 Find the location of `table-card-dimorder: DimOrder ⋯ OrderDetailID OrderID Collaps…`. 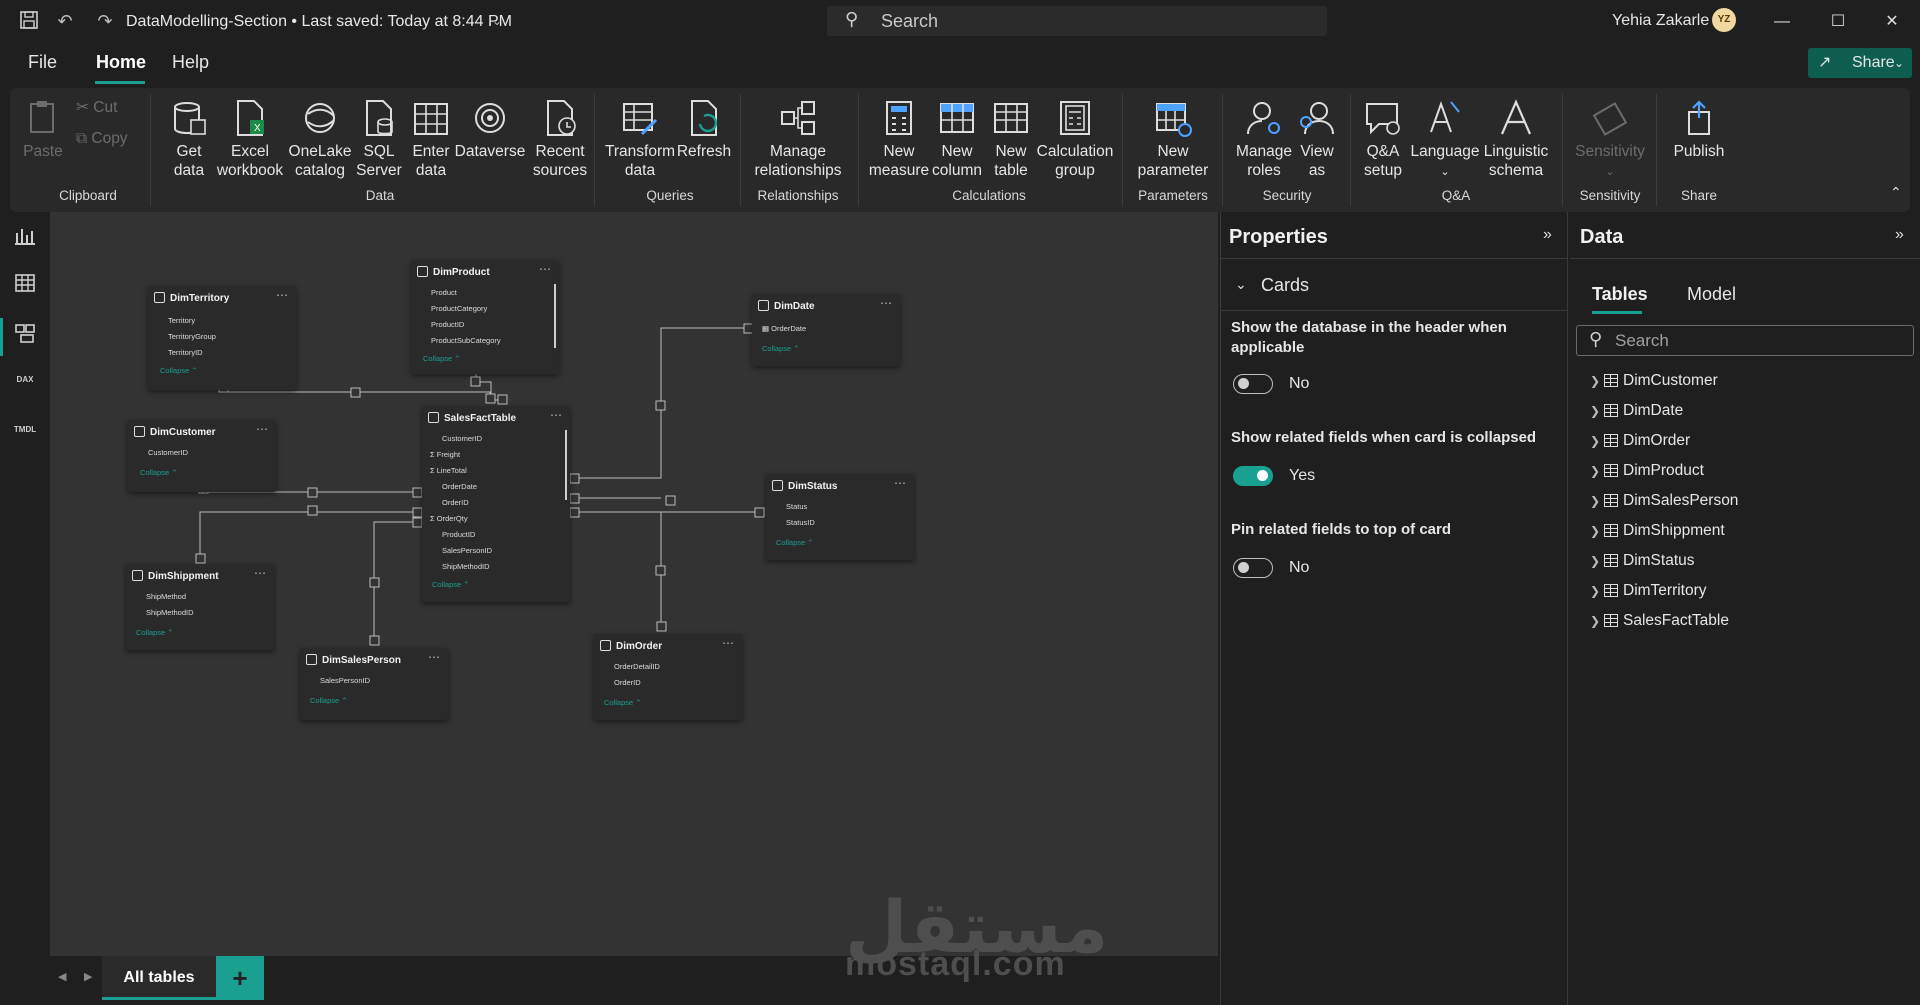

table-card-dimorder: DimOrder ⋯ OrderDetailID OrderID Collaps… is located at coordinates (668, 677).